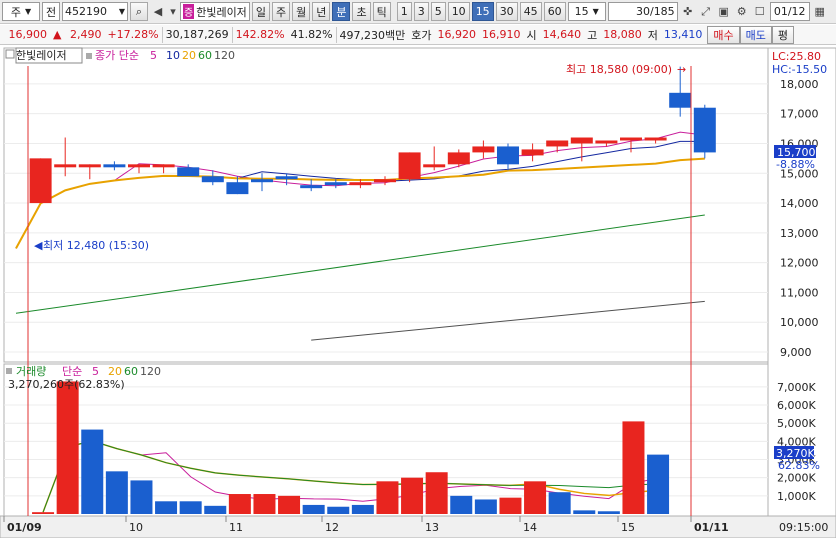 The width and height of the screenshot is (836, 538). Describe the element at coordinates (531, 35) in the screenshot. I see `open-label: 시` at that location.